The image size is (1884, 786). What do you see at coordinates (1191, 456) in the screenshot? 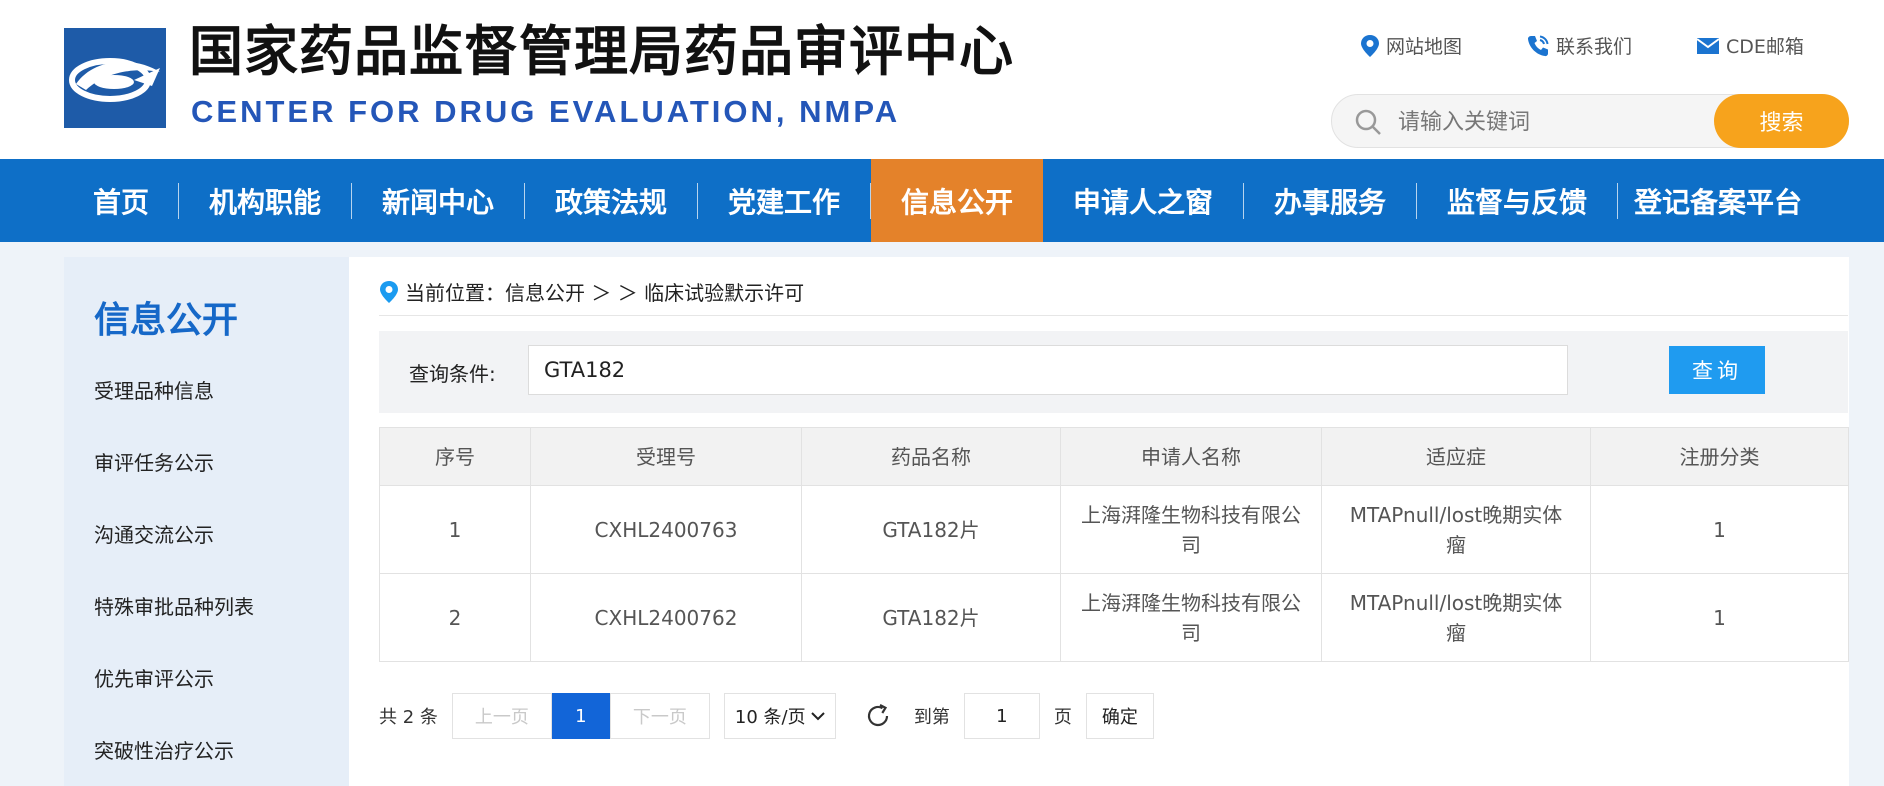
I see `col-header-applicant: 申请人名称` at bounding box center [1191, 456].